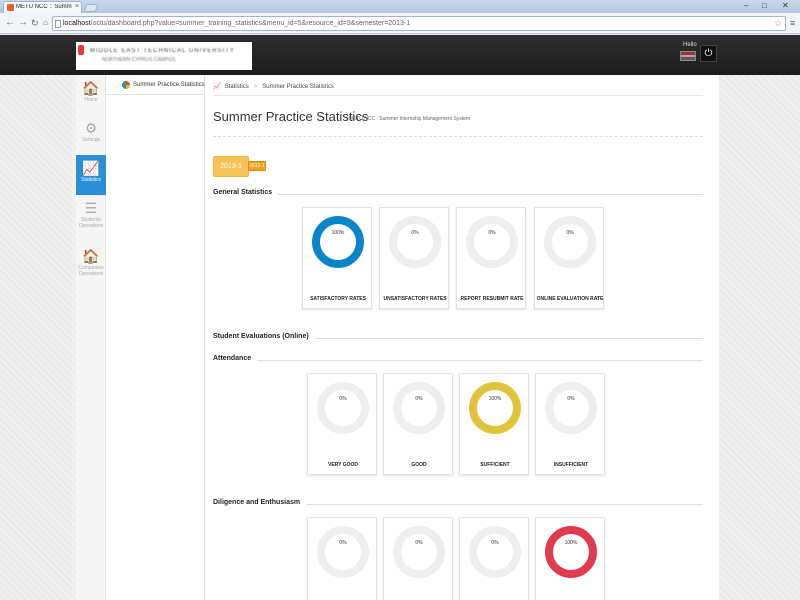  What do you see at coordinates (792, 23) in the screenshot?
I see `browser-menu-icon: ≡` at bounding box center [792, 23].